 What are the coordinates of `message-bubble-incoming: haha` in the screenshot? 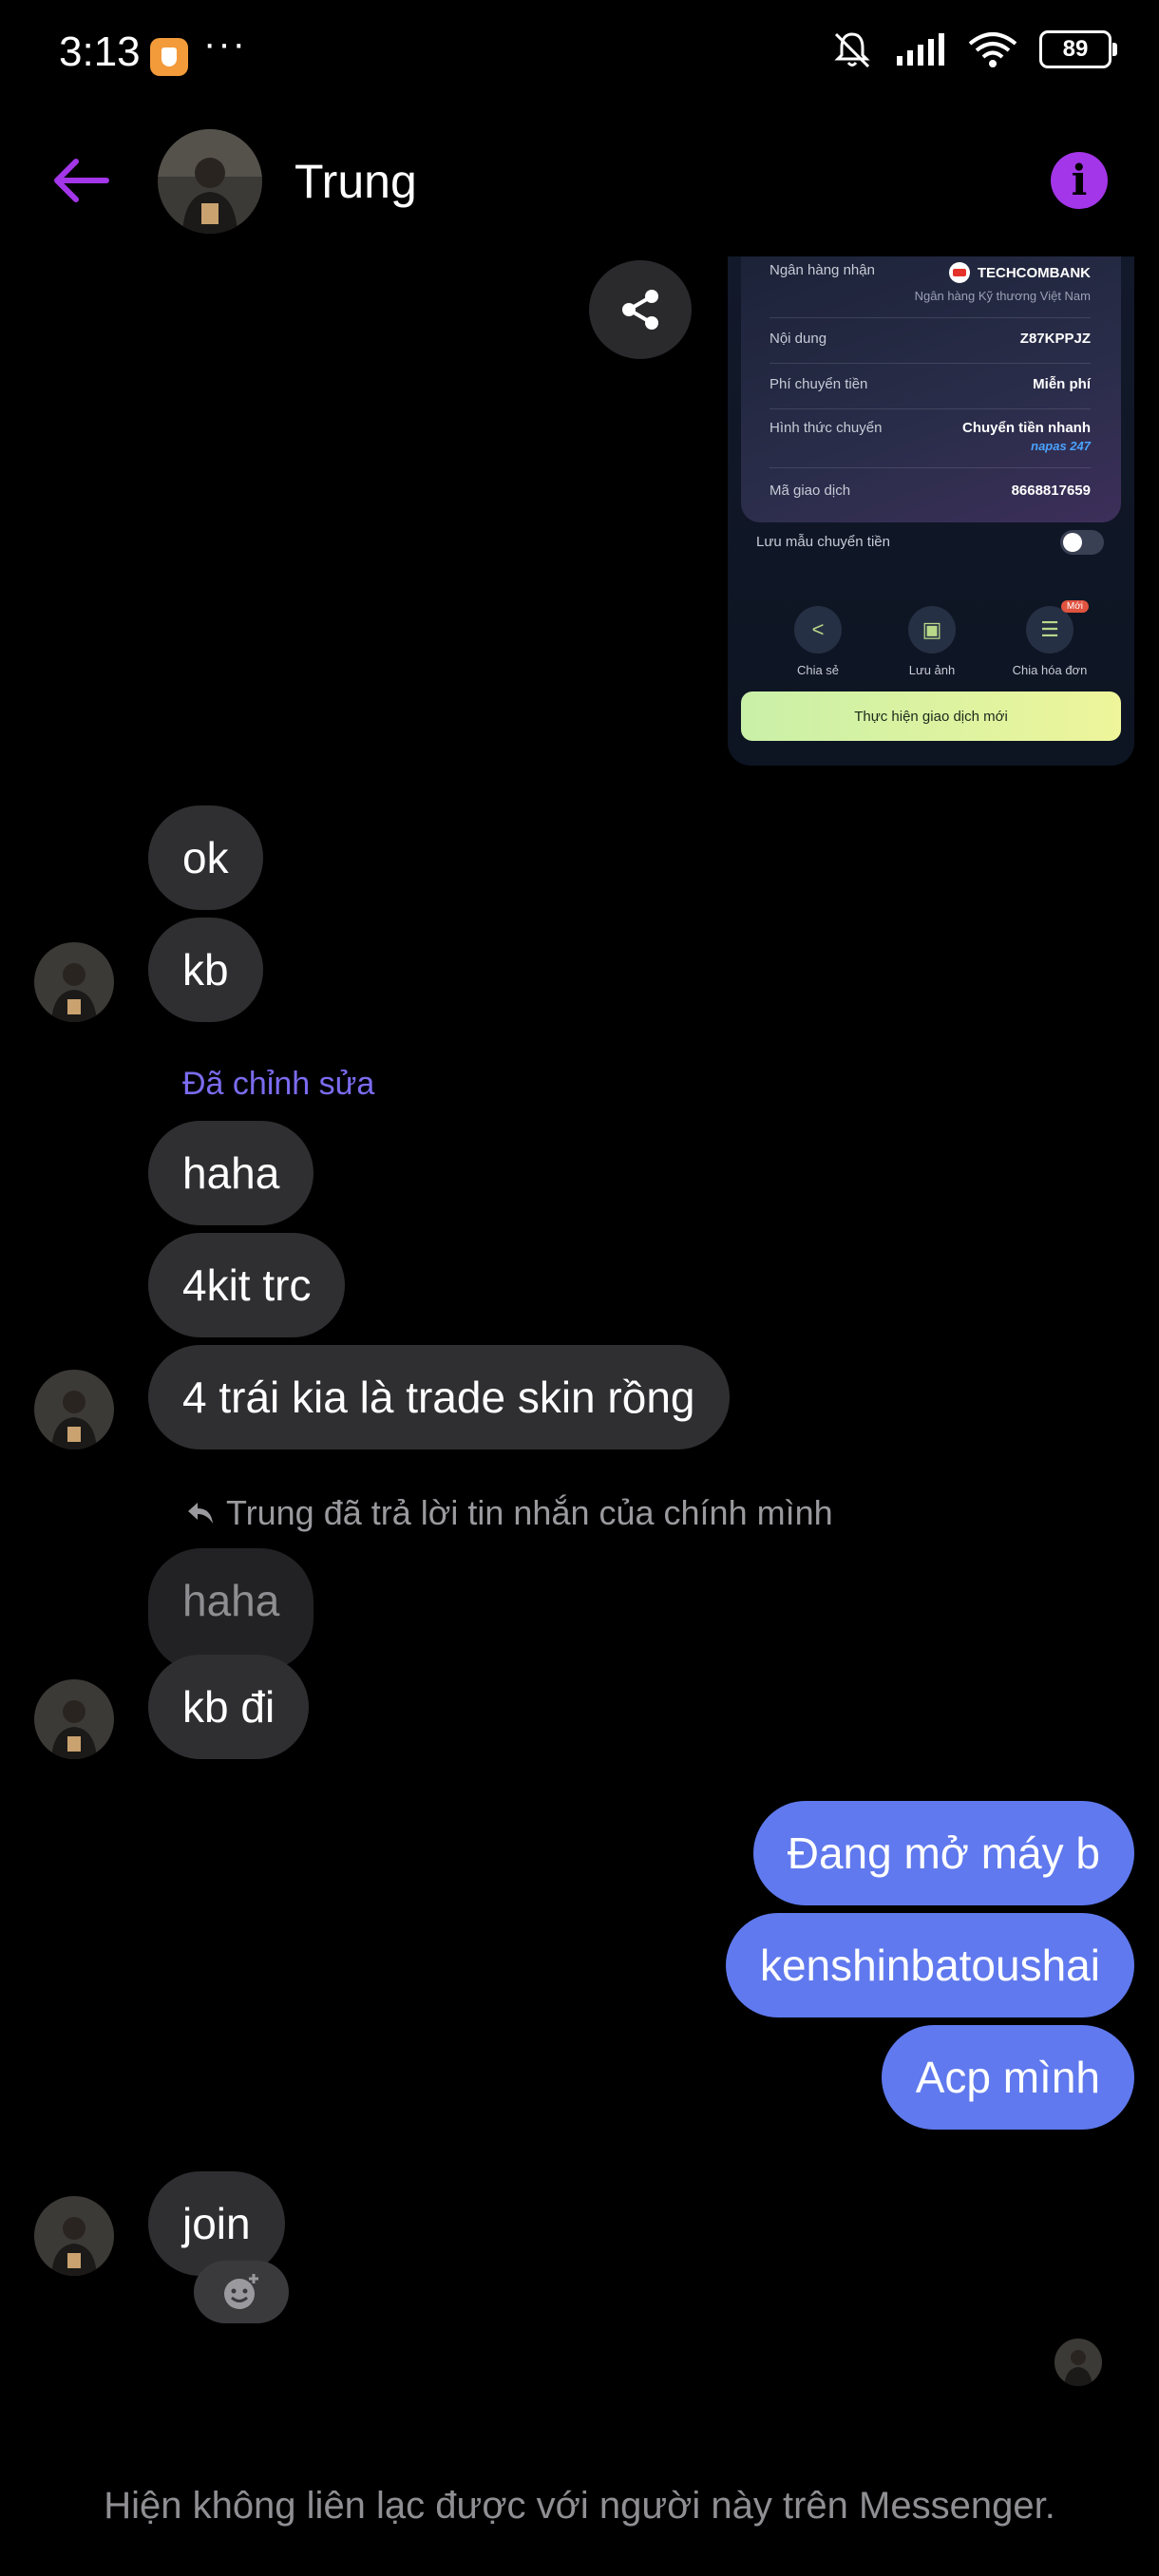 It's located at (231, 1173).